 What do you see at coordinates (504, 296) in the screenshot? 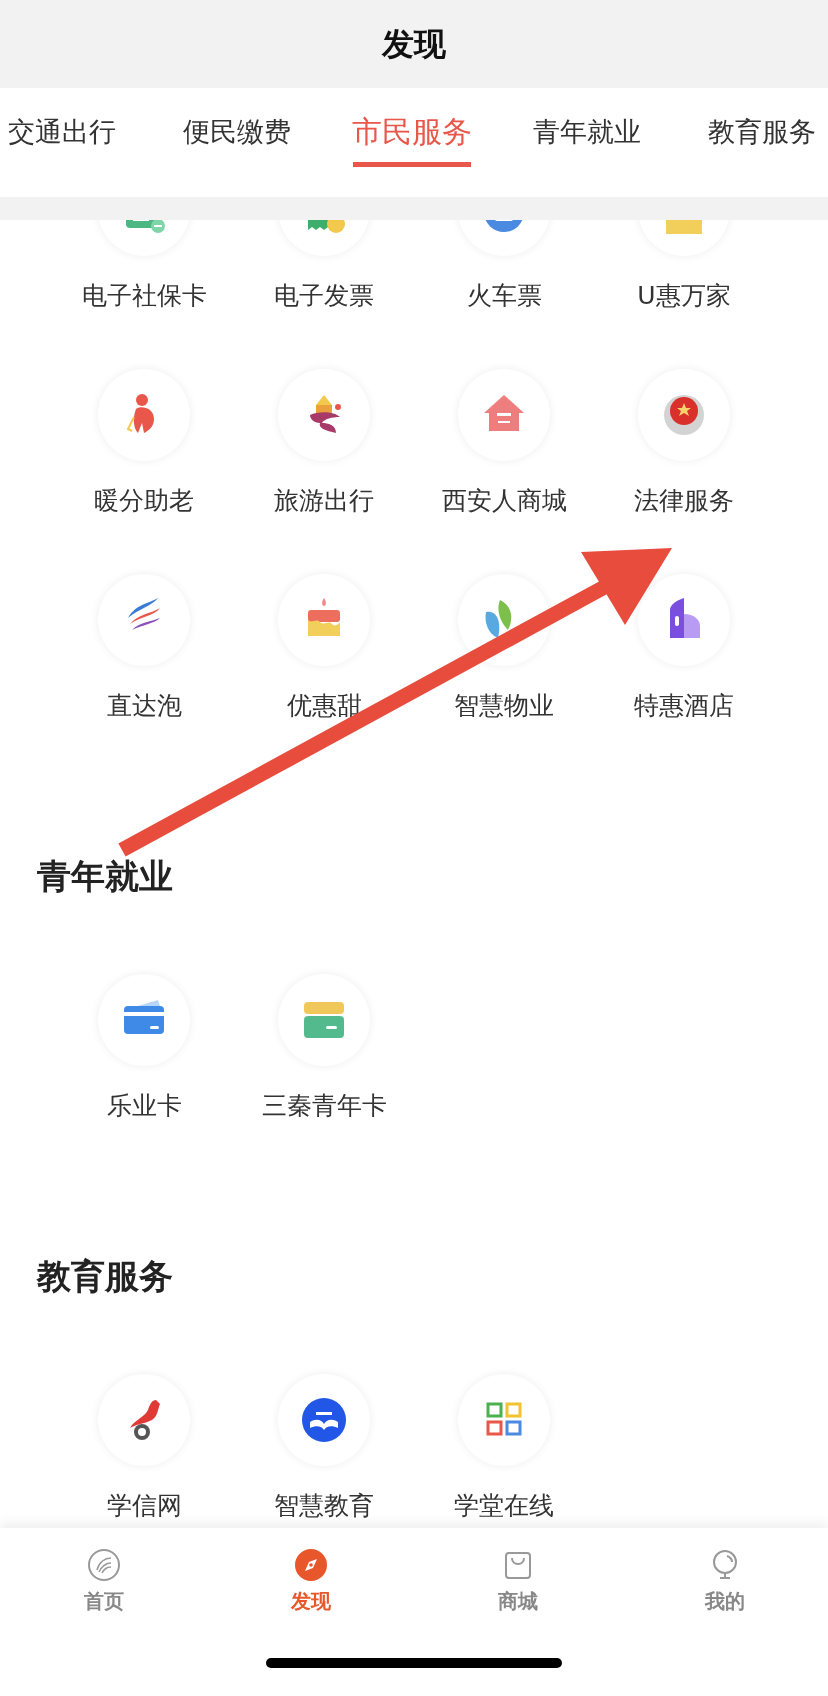
I see `service-label: 火车票` at bounding box center [504, 296].